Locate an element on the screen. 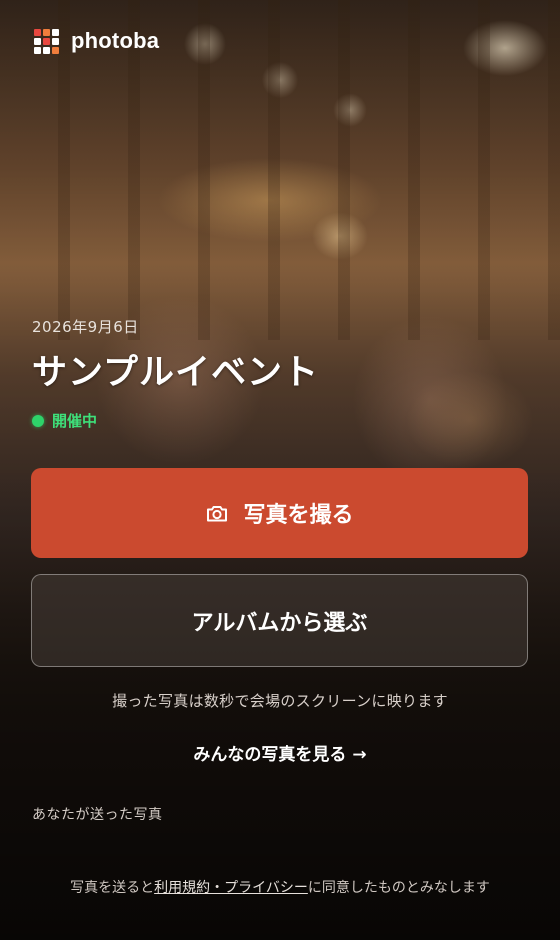  sent-photos-heading: あなたが送った写真 is located at coordinates (97, 815).